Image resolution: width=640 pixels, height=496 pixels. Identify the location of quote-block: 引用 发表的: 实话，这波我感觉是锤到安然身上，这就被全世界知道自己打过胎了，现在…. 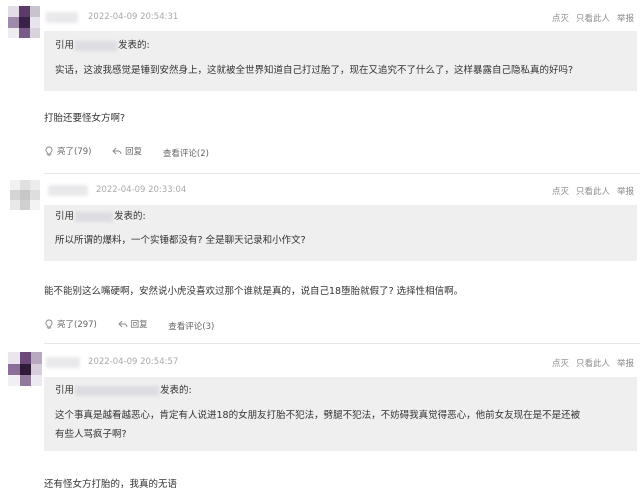
(340, 61).